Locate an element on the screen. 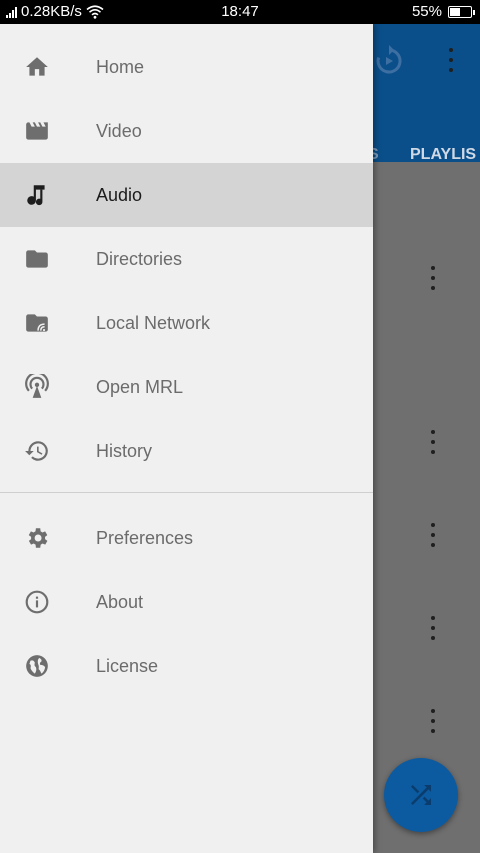 The image size is (480, 853). movie-icon is located at coordinates (37, 131).